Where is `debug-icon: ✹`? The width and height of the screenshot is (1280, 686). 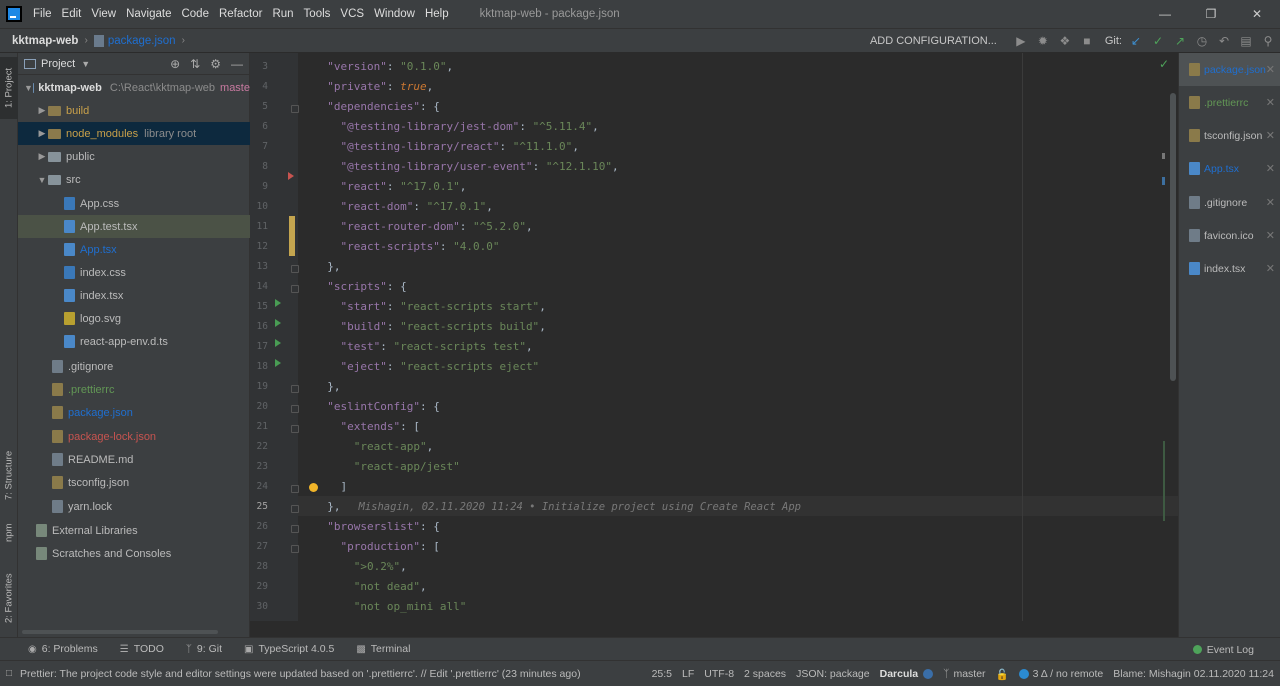
debug-icon: ✹ is located at coordinates (1043, 41).